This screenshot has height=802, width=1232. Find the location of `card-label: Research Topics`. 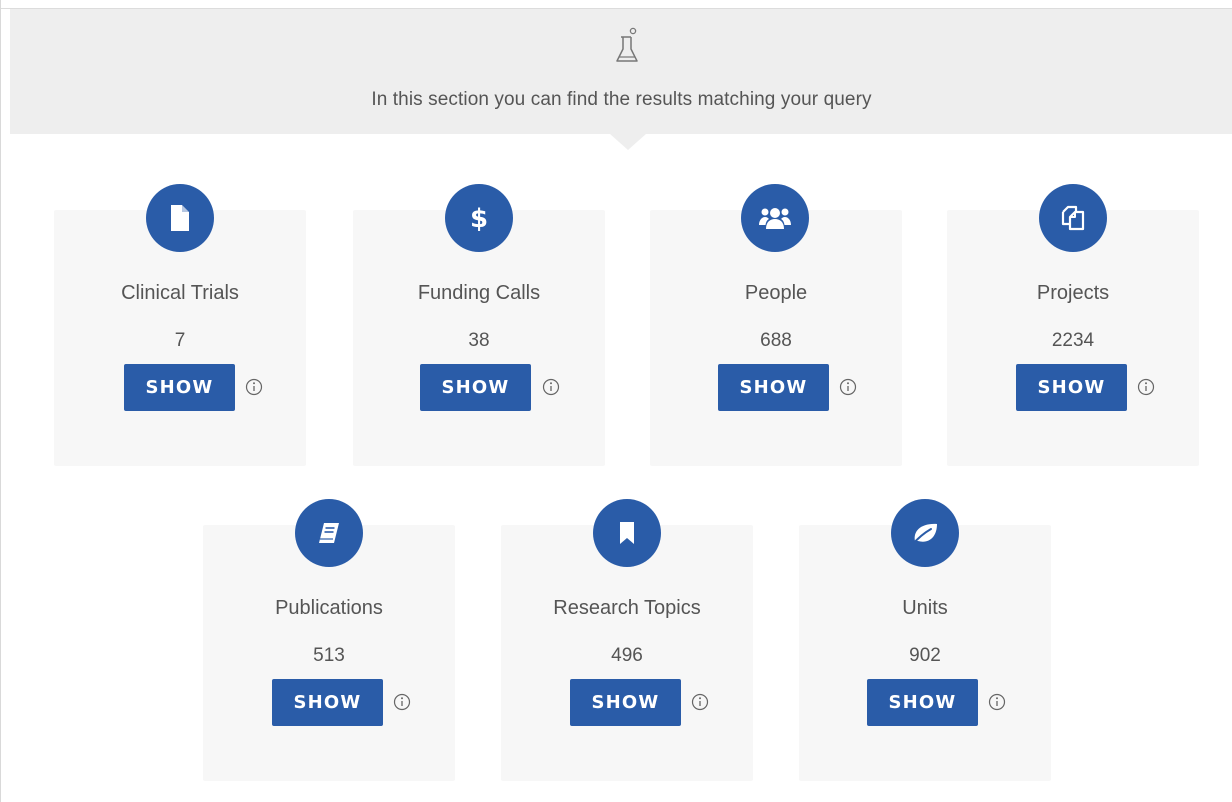

card-label: Research Topics is located at coordinates (627, 608).